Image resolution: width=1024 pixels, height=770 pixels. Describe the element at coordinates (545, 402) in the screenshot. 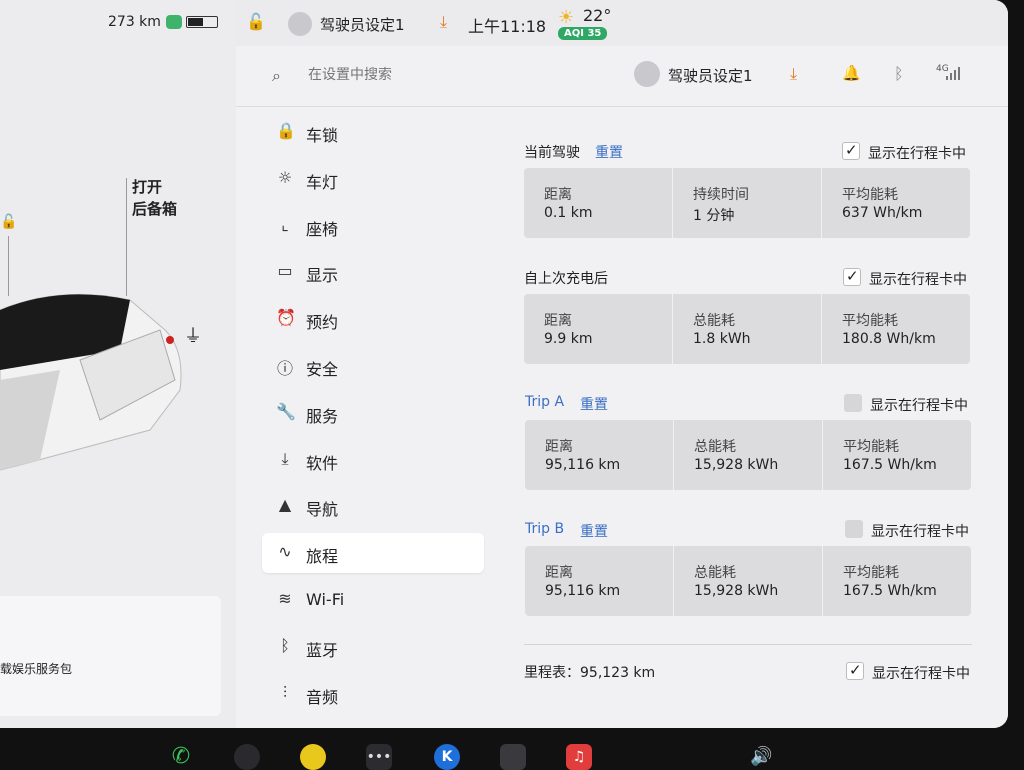

I see `trip-a-title: Trip A` at that location.